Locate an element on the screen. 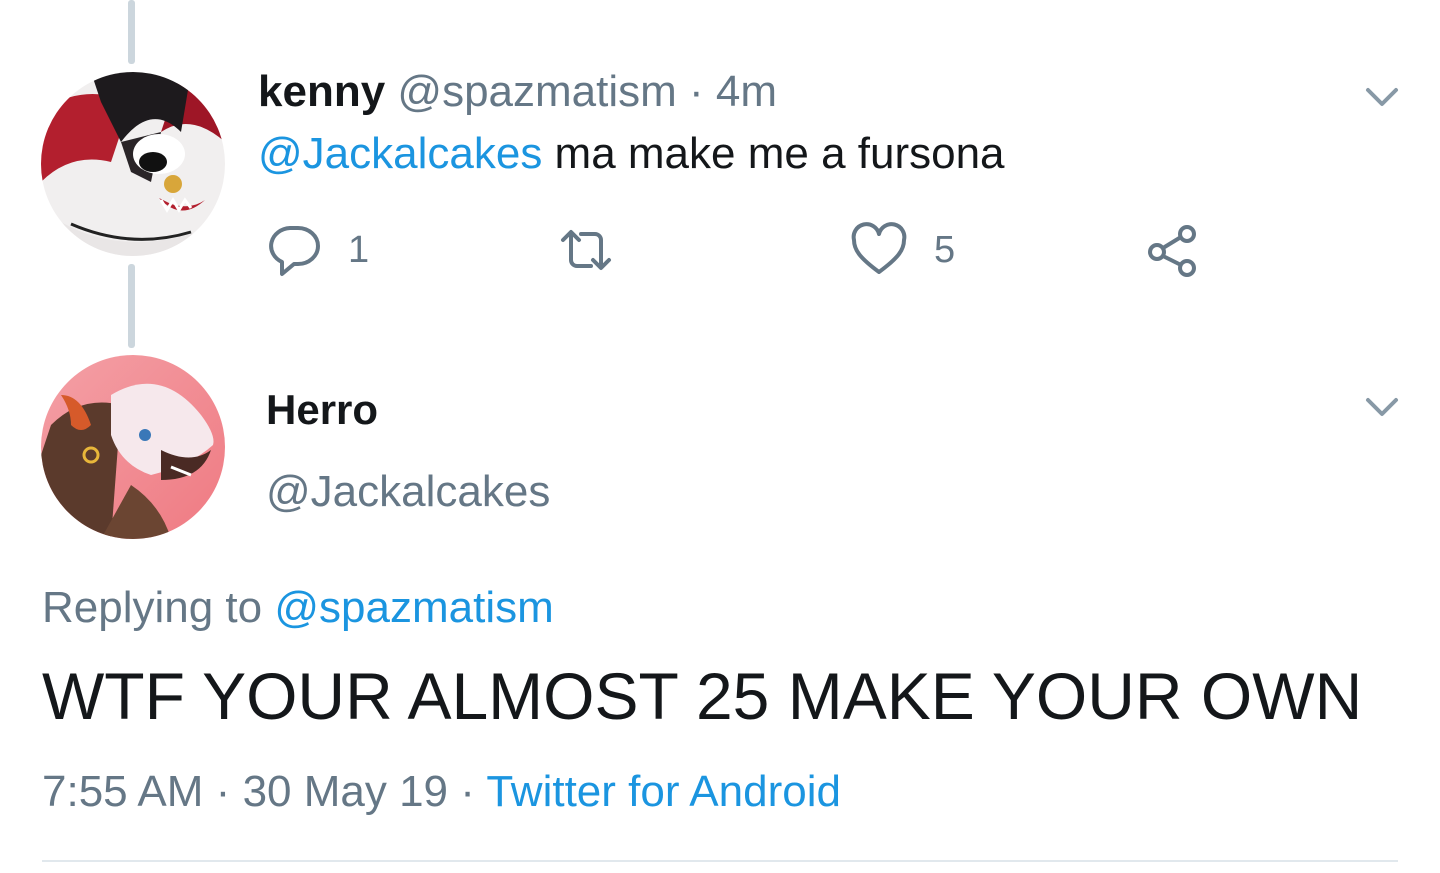 Image resolution: width=1440 pixels, height=873 pixels. divider is located at coordinates (720, 861).